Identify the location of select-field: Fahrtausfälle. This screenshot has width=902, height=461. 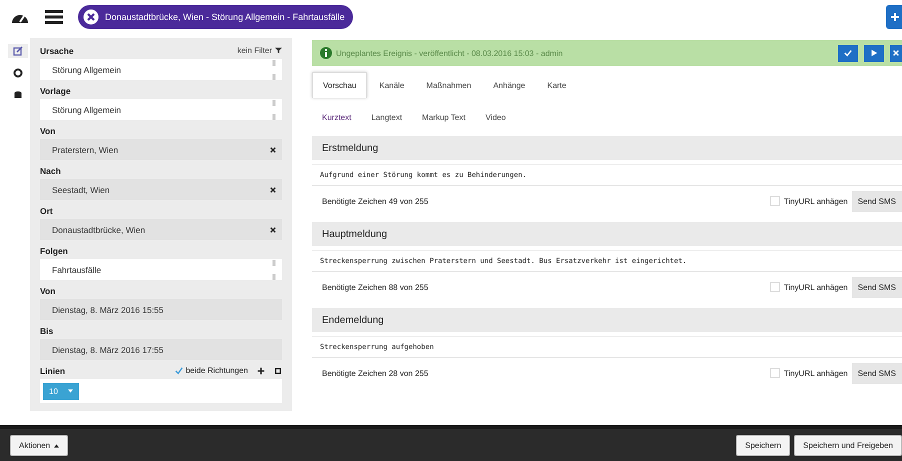
(161, 269).